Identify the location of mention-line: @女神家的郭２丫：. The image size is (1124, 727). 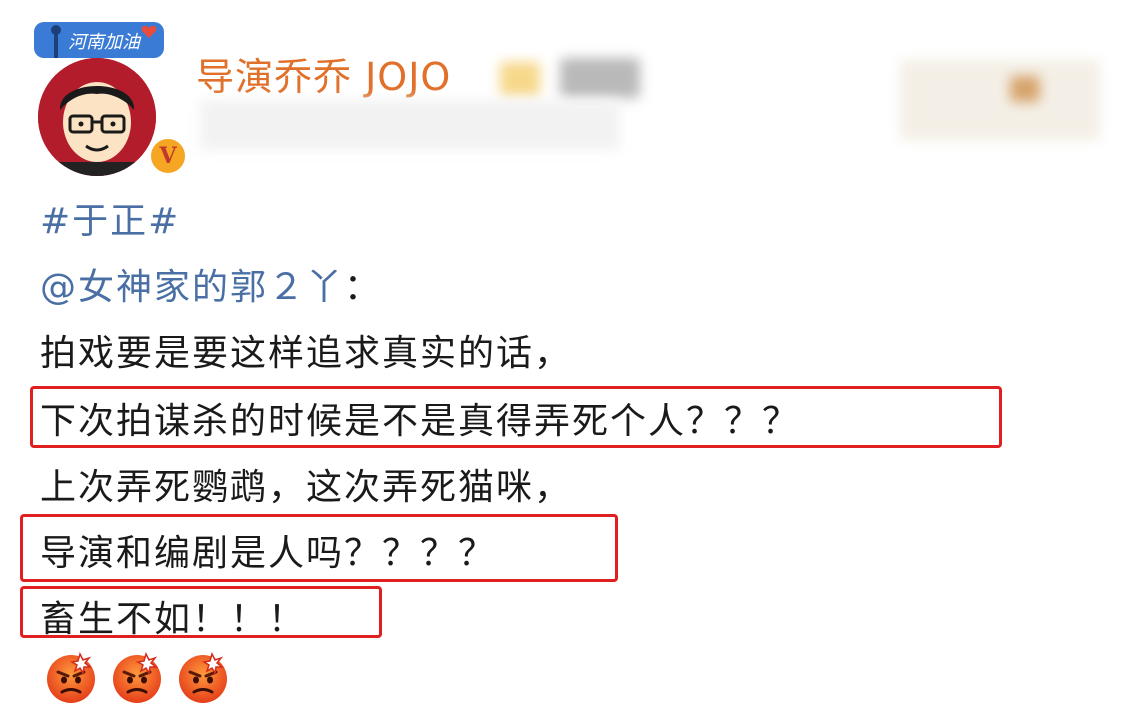
(211, 284).